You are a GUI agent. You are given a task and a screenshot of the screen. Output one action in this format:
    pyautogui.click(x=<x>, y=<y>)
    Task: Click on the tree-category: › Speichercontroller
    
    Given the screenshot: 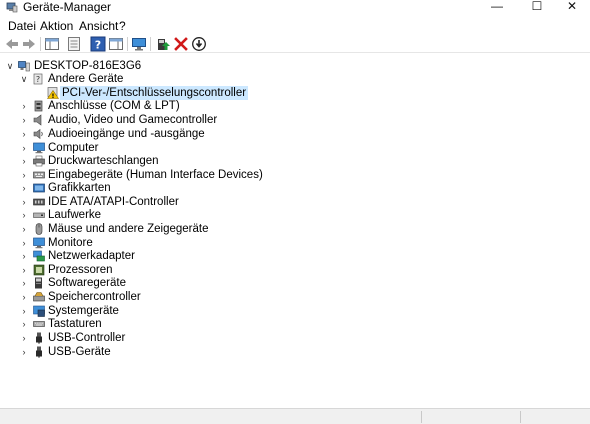 What is the action you would take?
    pyautogui.click(x=295, y=297)
    